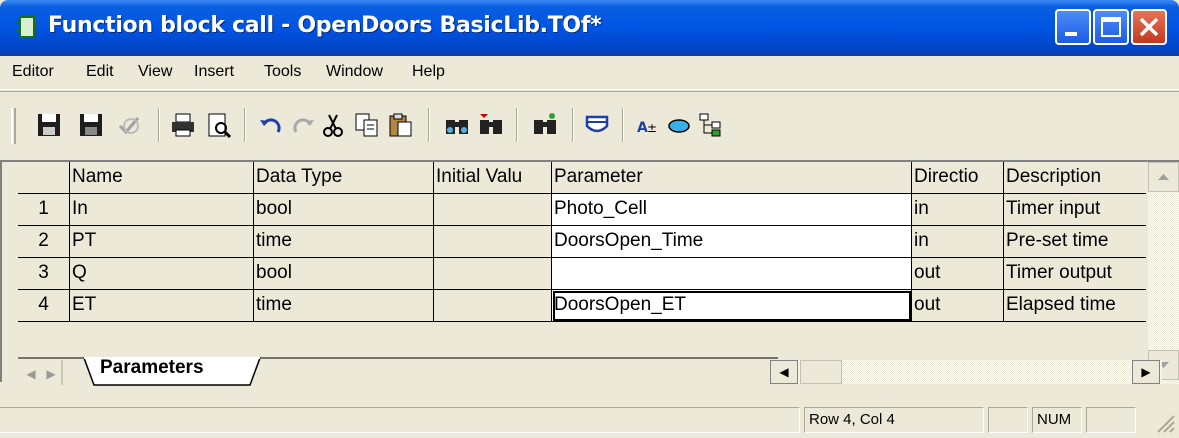  I want to click on header-data-type: Data Type, so click(344, 178).